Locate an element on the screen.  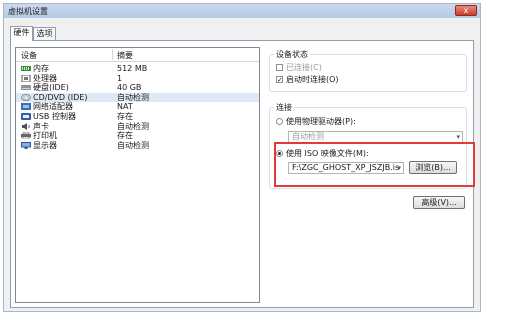
device-name: USB 控制器 is located at coordinates (54, 116).